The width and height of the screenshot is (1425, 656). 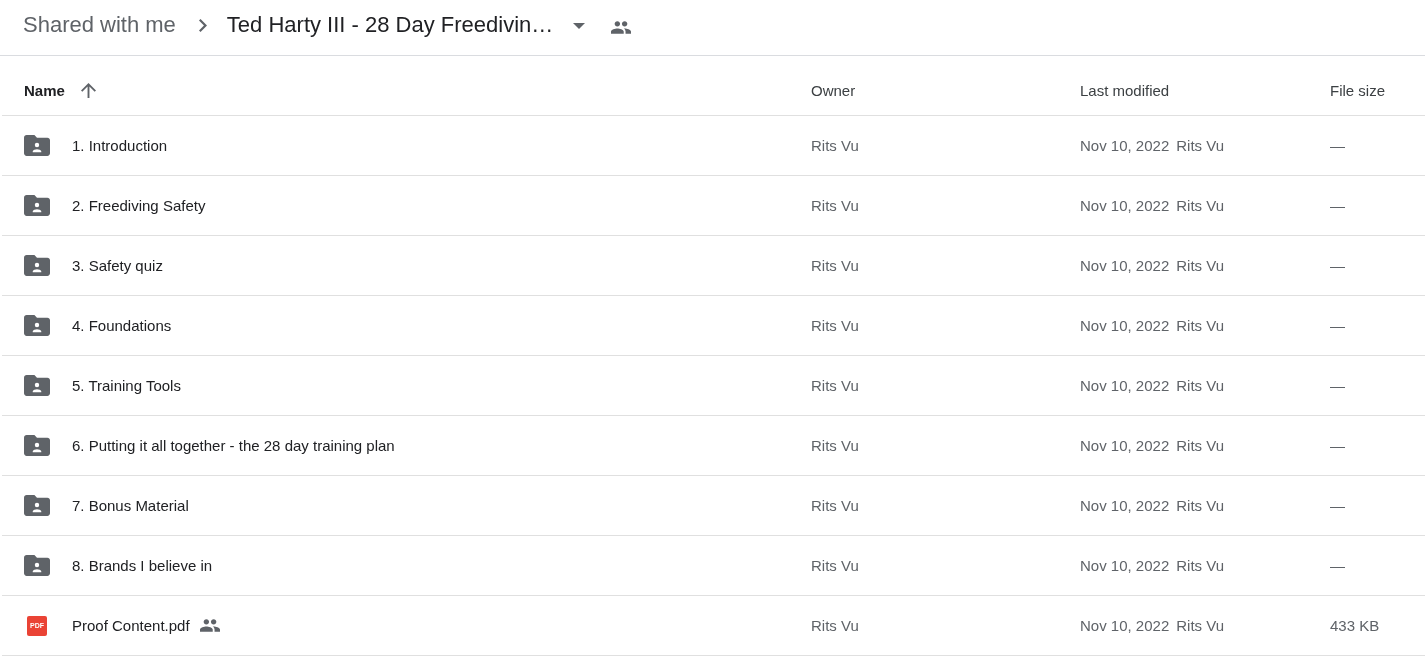 I want to click on file-name: 5. Training Tools, so click(x=126, y=385).